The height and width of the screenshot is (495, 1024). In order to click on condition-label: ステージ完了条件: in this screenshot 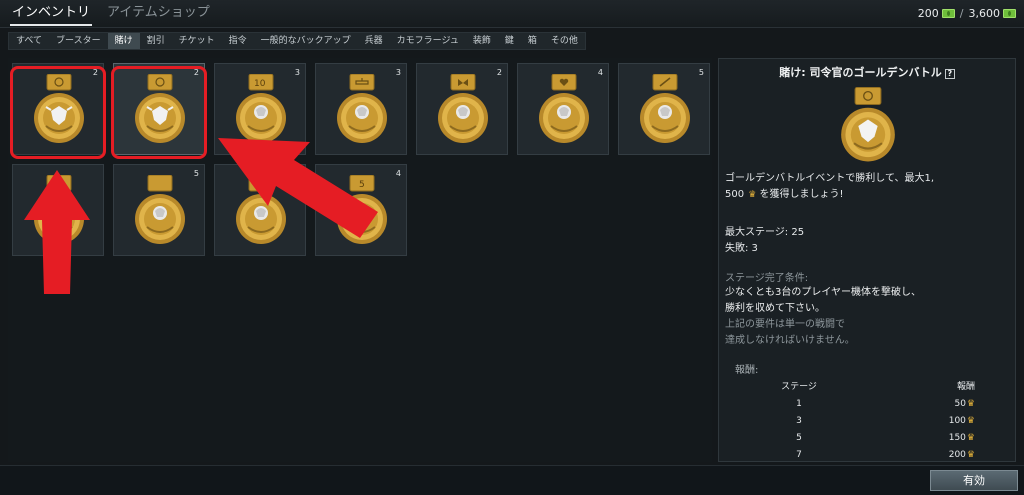, I will do `click(767, 278)`.